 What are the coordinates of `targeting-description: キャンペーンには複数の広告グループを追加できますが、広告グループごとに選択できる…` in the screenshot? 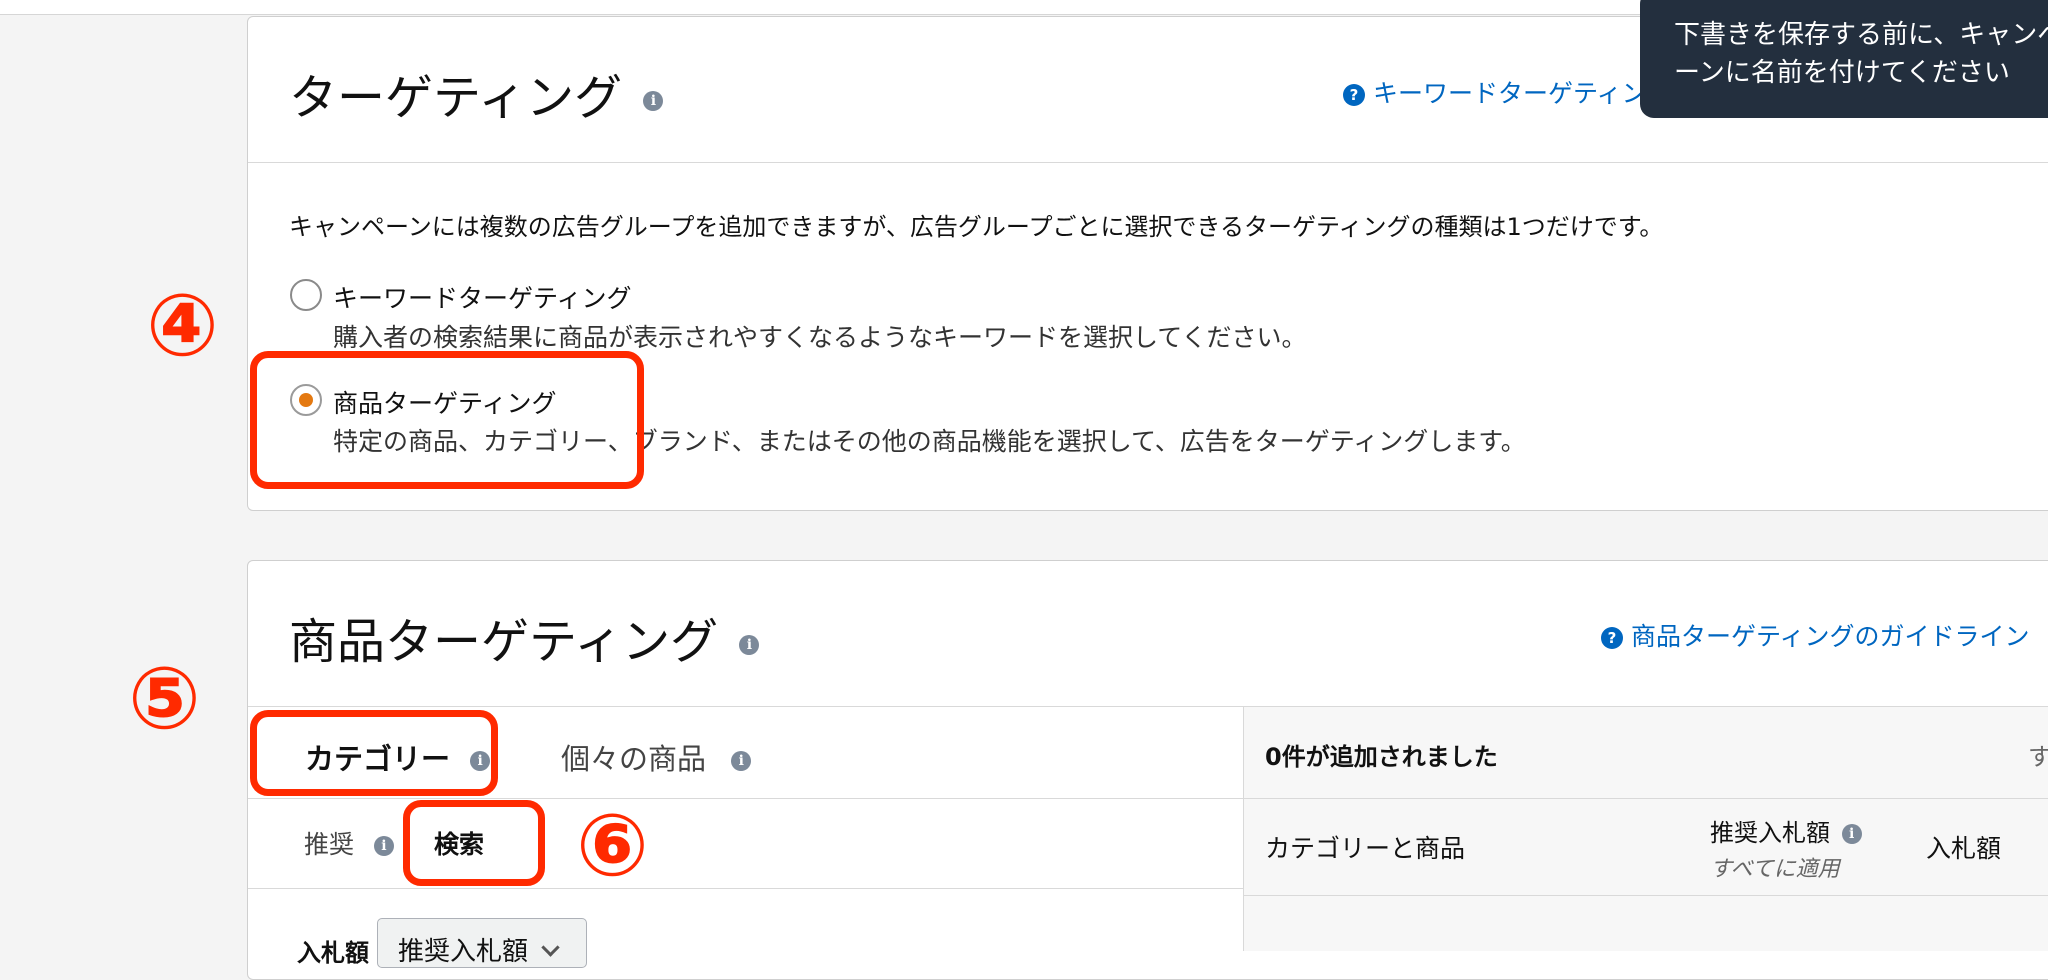 It's located at (976, 227).